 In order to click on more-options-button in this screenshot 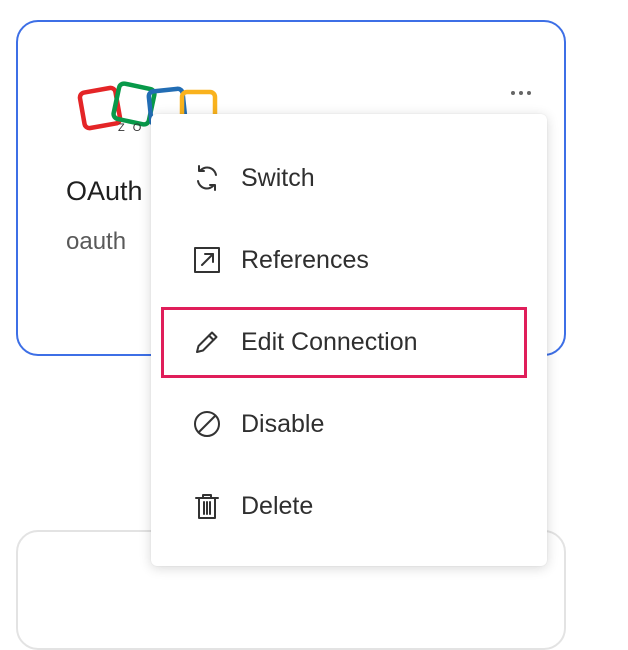, I will do `click(521, 93)`.